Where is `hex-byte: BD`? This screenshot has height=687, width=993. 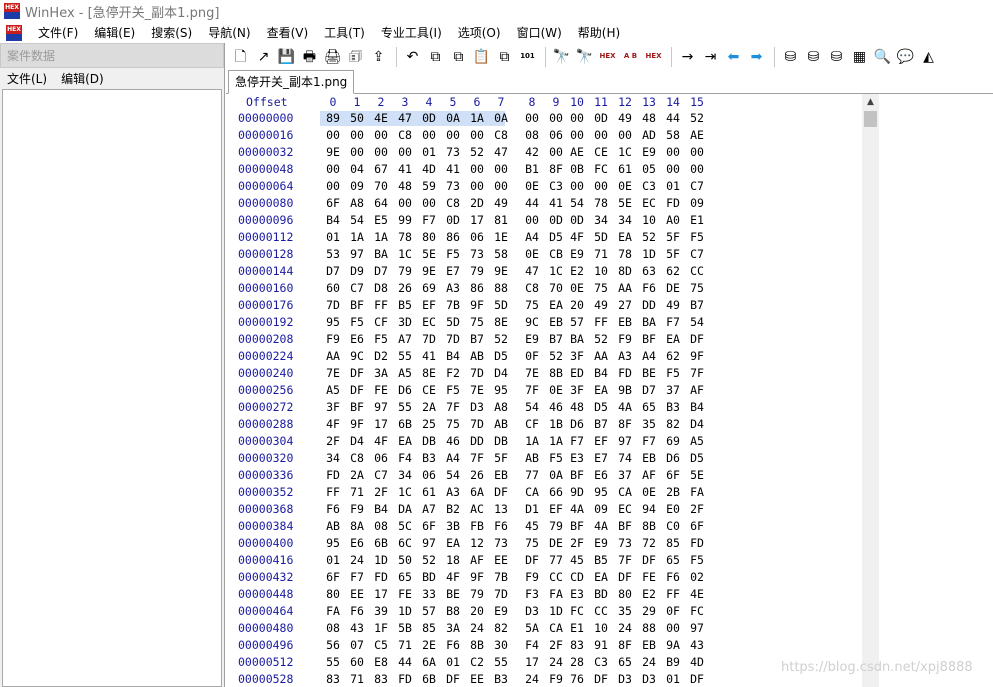
hex-byte: BD is located at coordinates (601, 594).